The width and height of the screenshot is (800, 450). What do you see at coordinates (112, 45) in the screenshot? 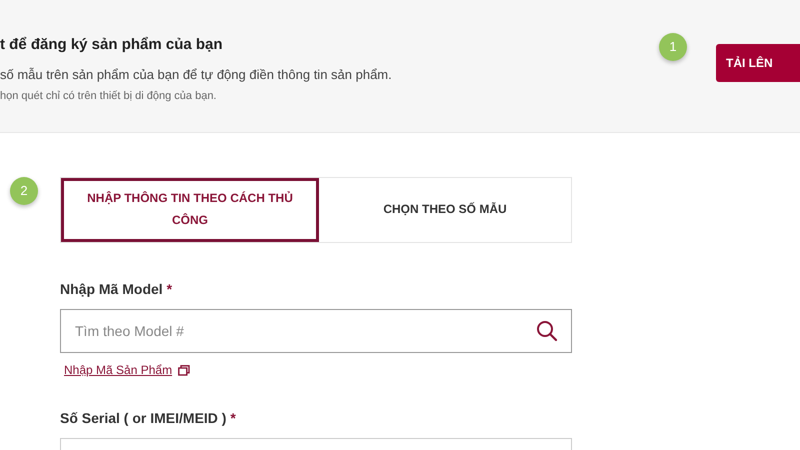
I see `section-title: t để đăng ký sản phẩm của bạn` at bounding box center [112, 45].